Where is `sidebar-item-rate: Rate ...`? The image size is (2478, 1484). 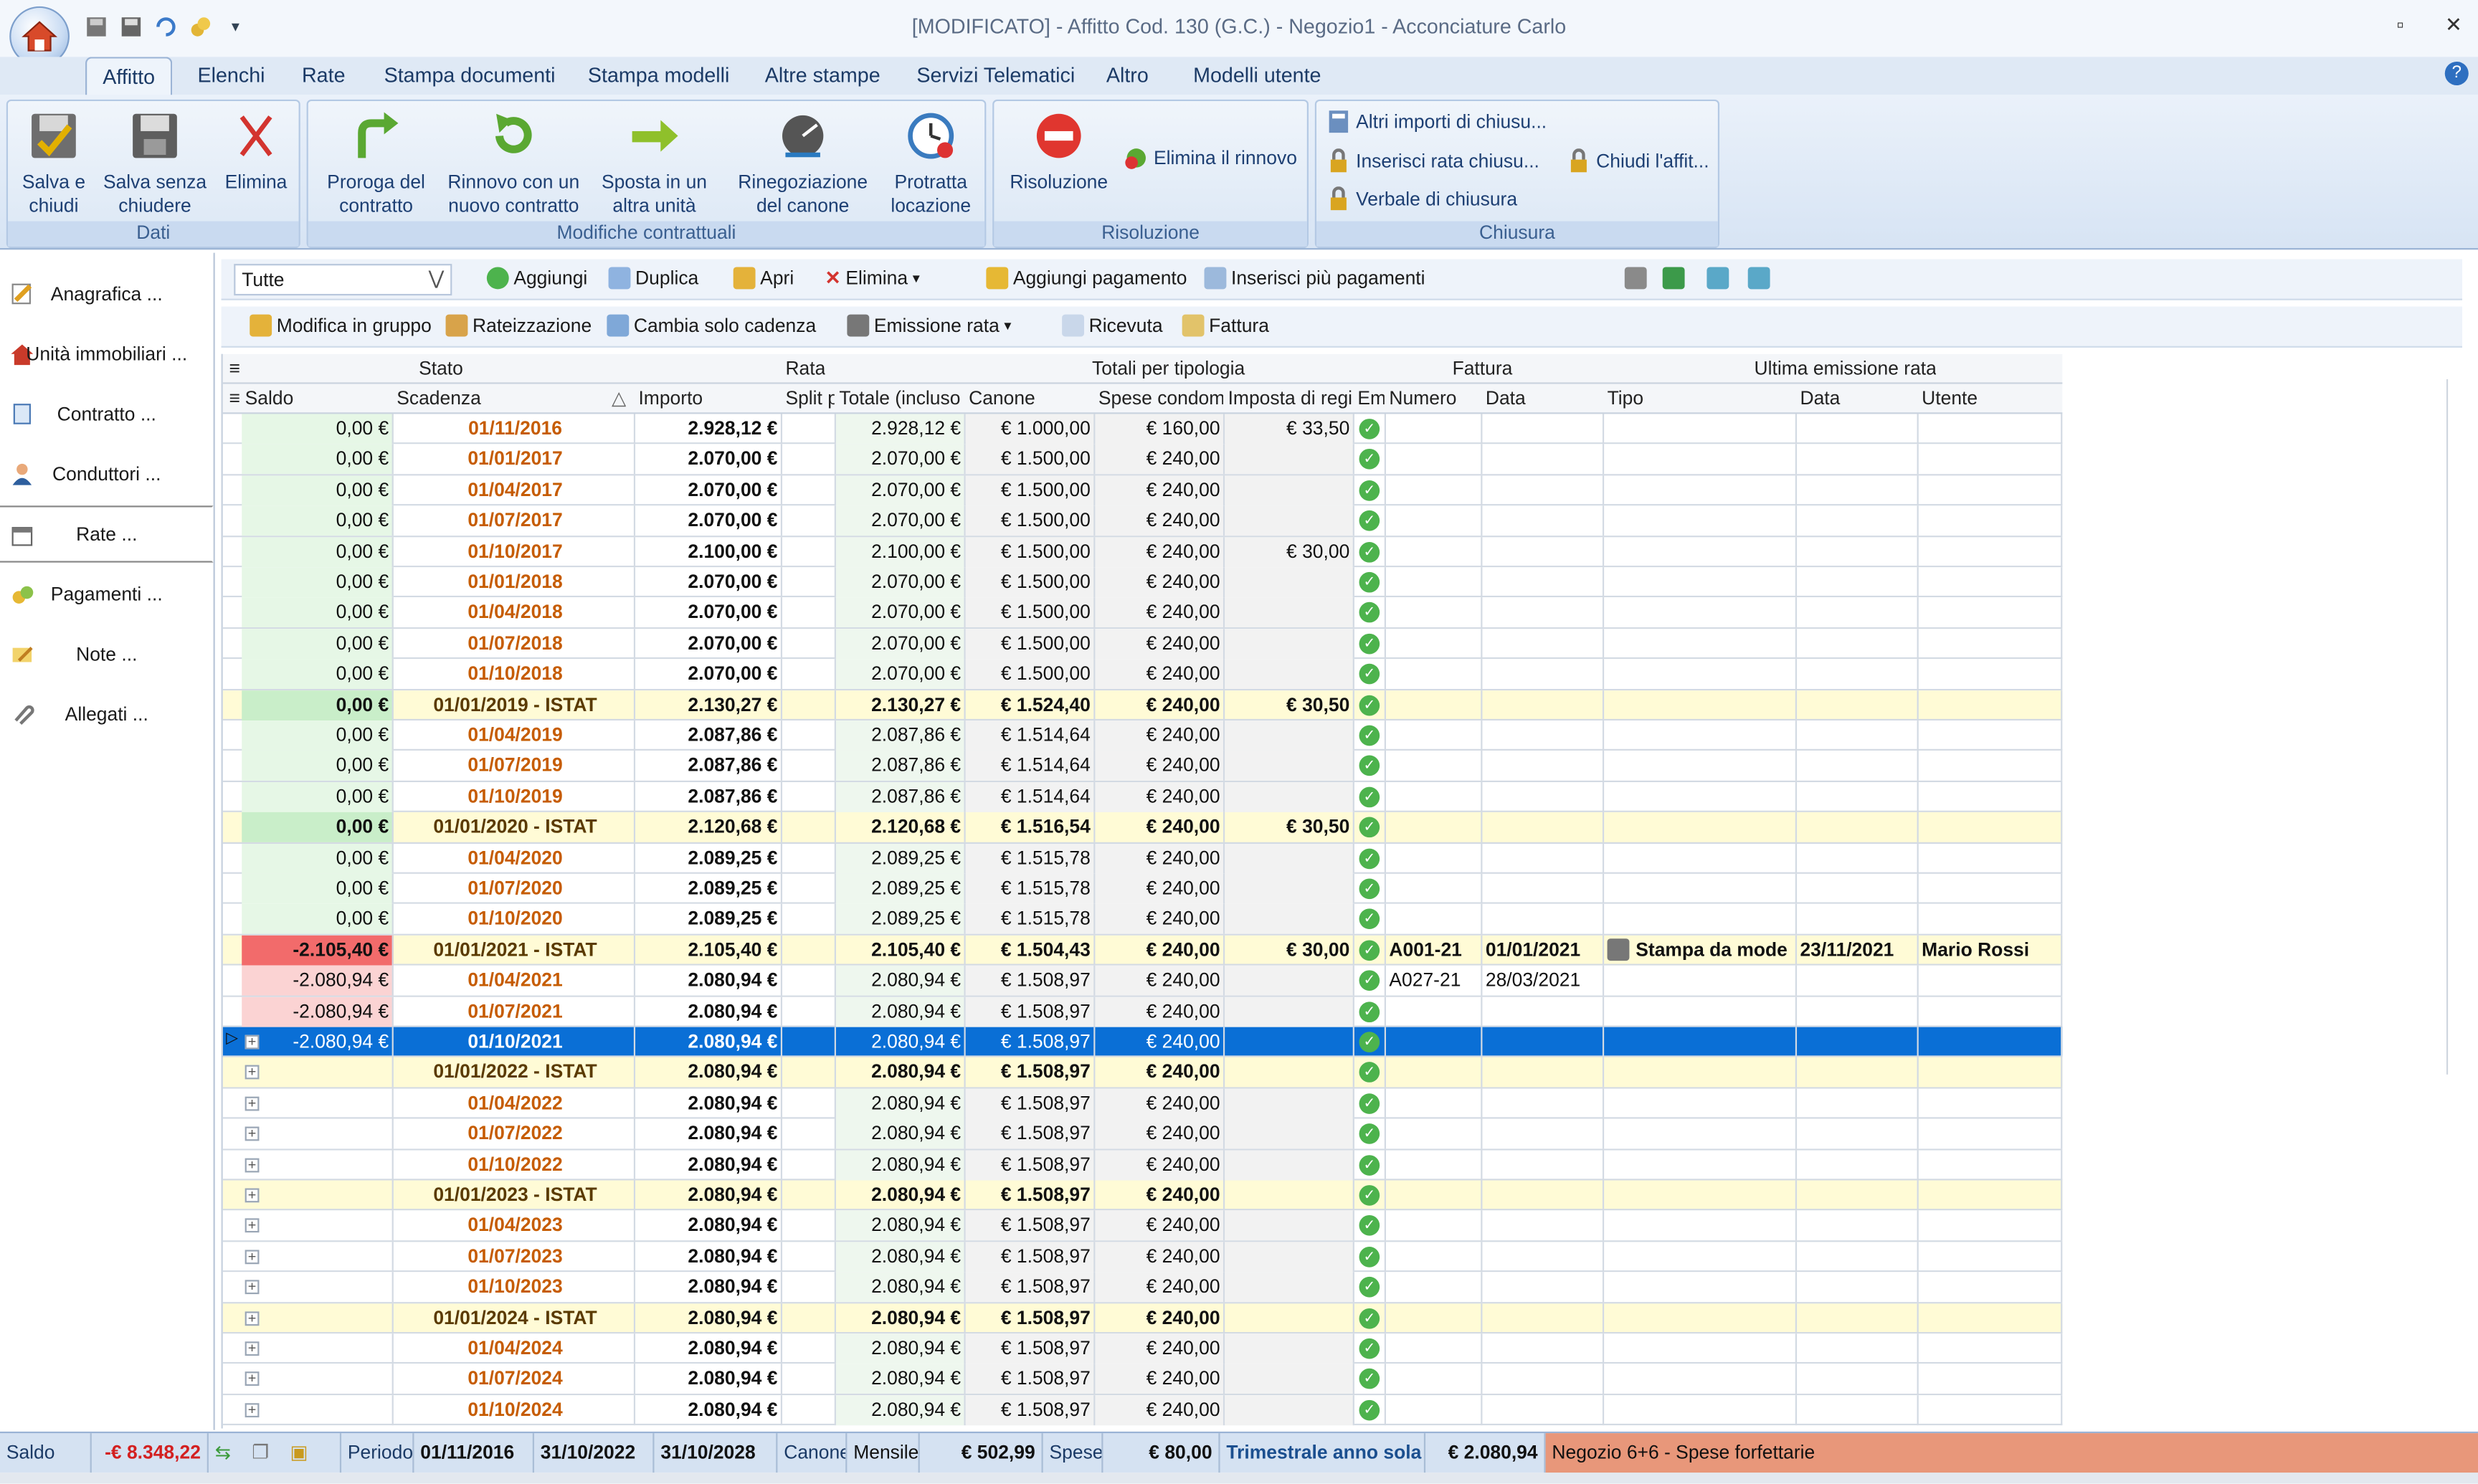
sidebar-item-rate: Rate ... is located at coordinates (107, 534).